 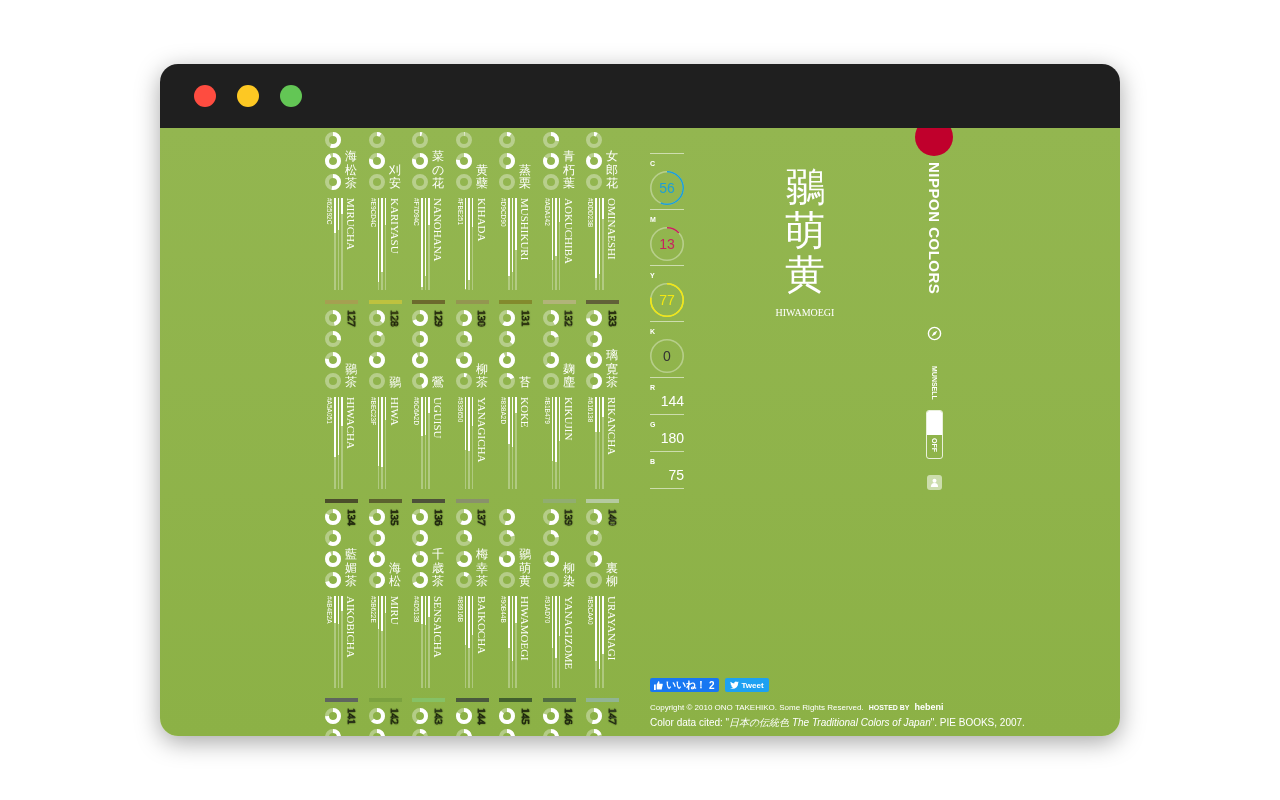 What do you see at coordinates (568, 419) in the screenshot?
I see `color-romaji: KIKUJIN` at bounding box center [568, 419].